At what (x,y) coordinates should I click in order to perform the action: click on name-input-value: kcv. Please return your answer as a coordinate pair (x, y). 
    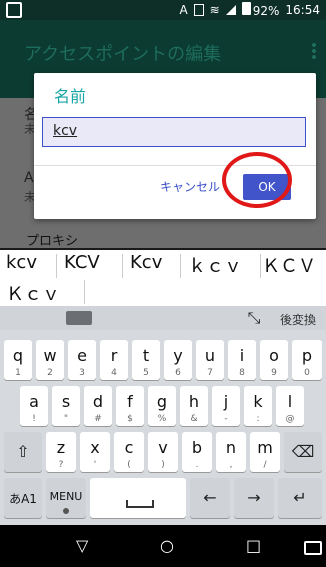
    Looking at the image, I should click on (65, 131).